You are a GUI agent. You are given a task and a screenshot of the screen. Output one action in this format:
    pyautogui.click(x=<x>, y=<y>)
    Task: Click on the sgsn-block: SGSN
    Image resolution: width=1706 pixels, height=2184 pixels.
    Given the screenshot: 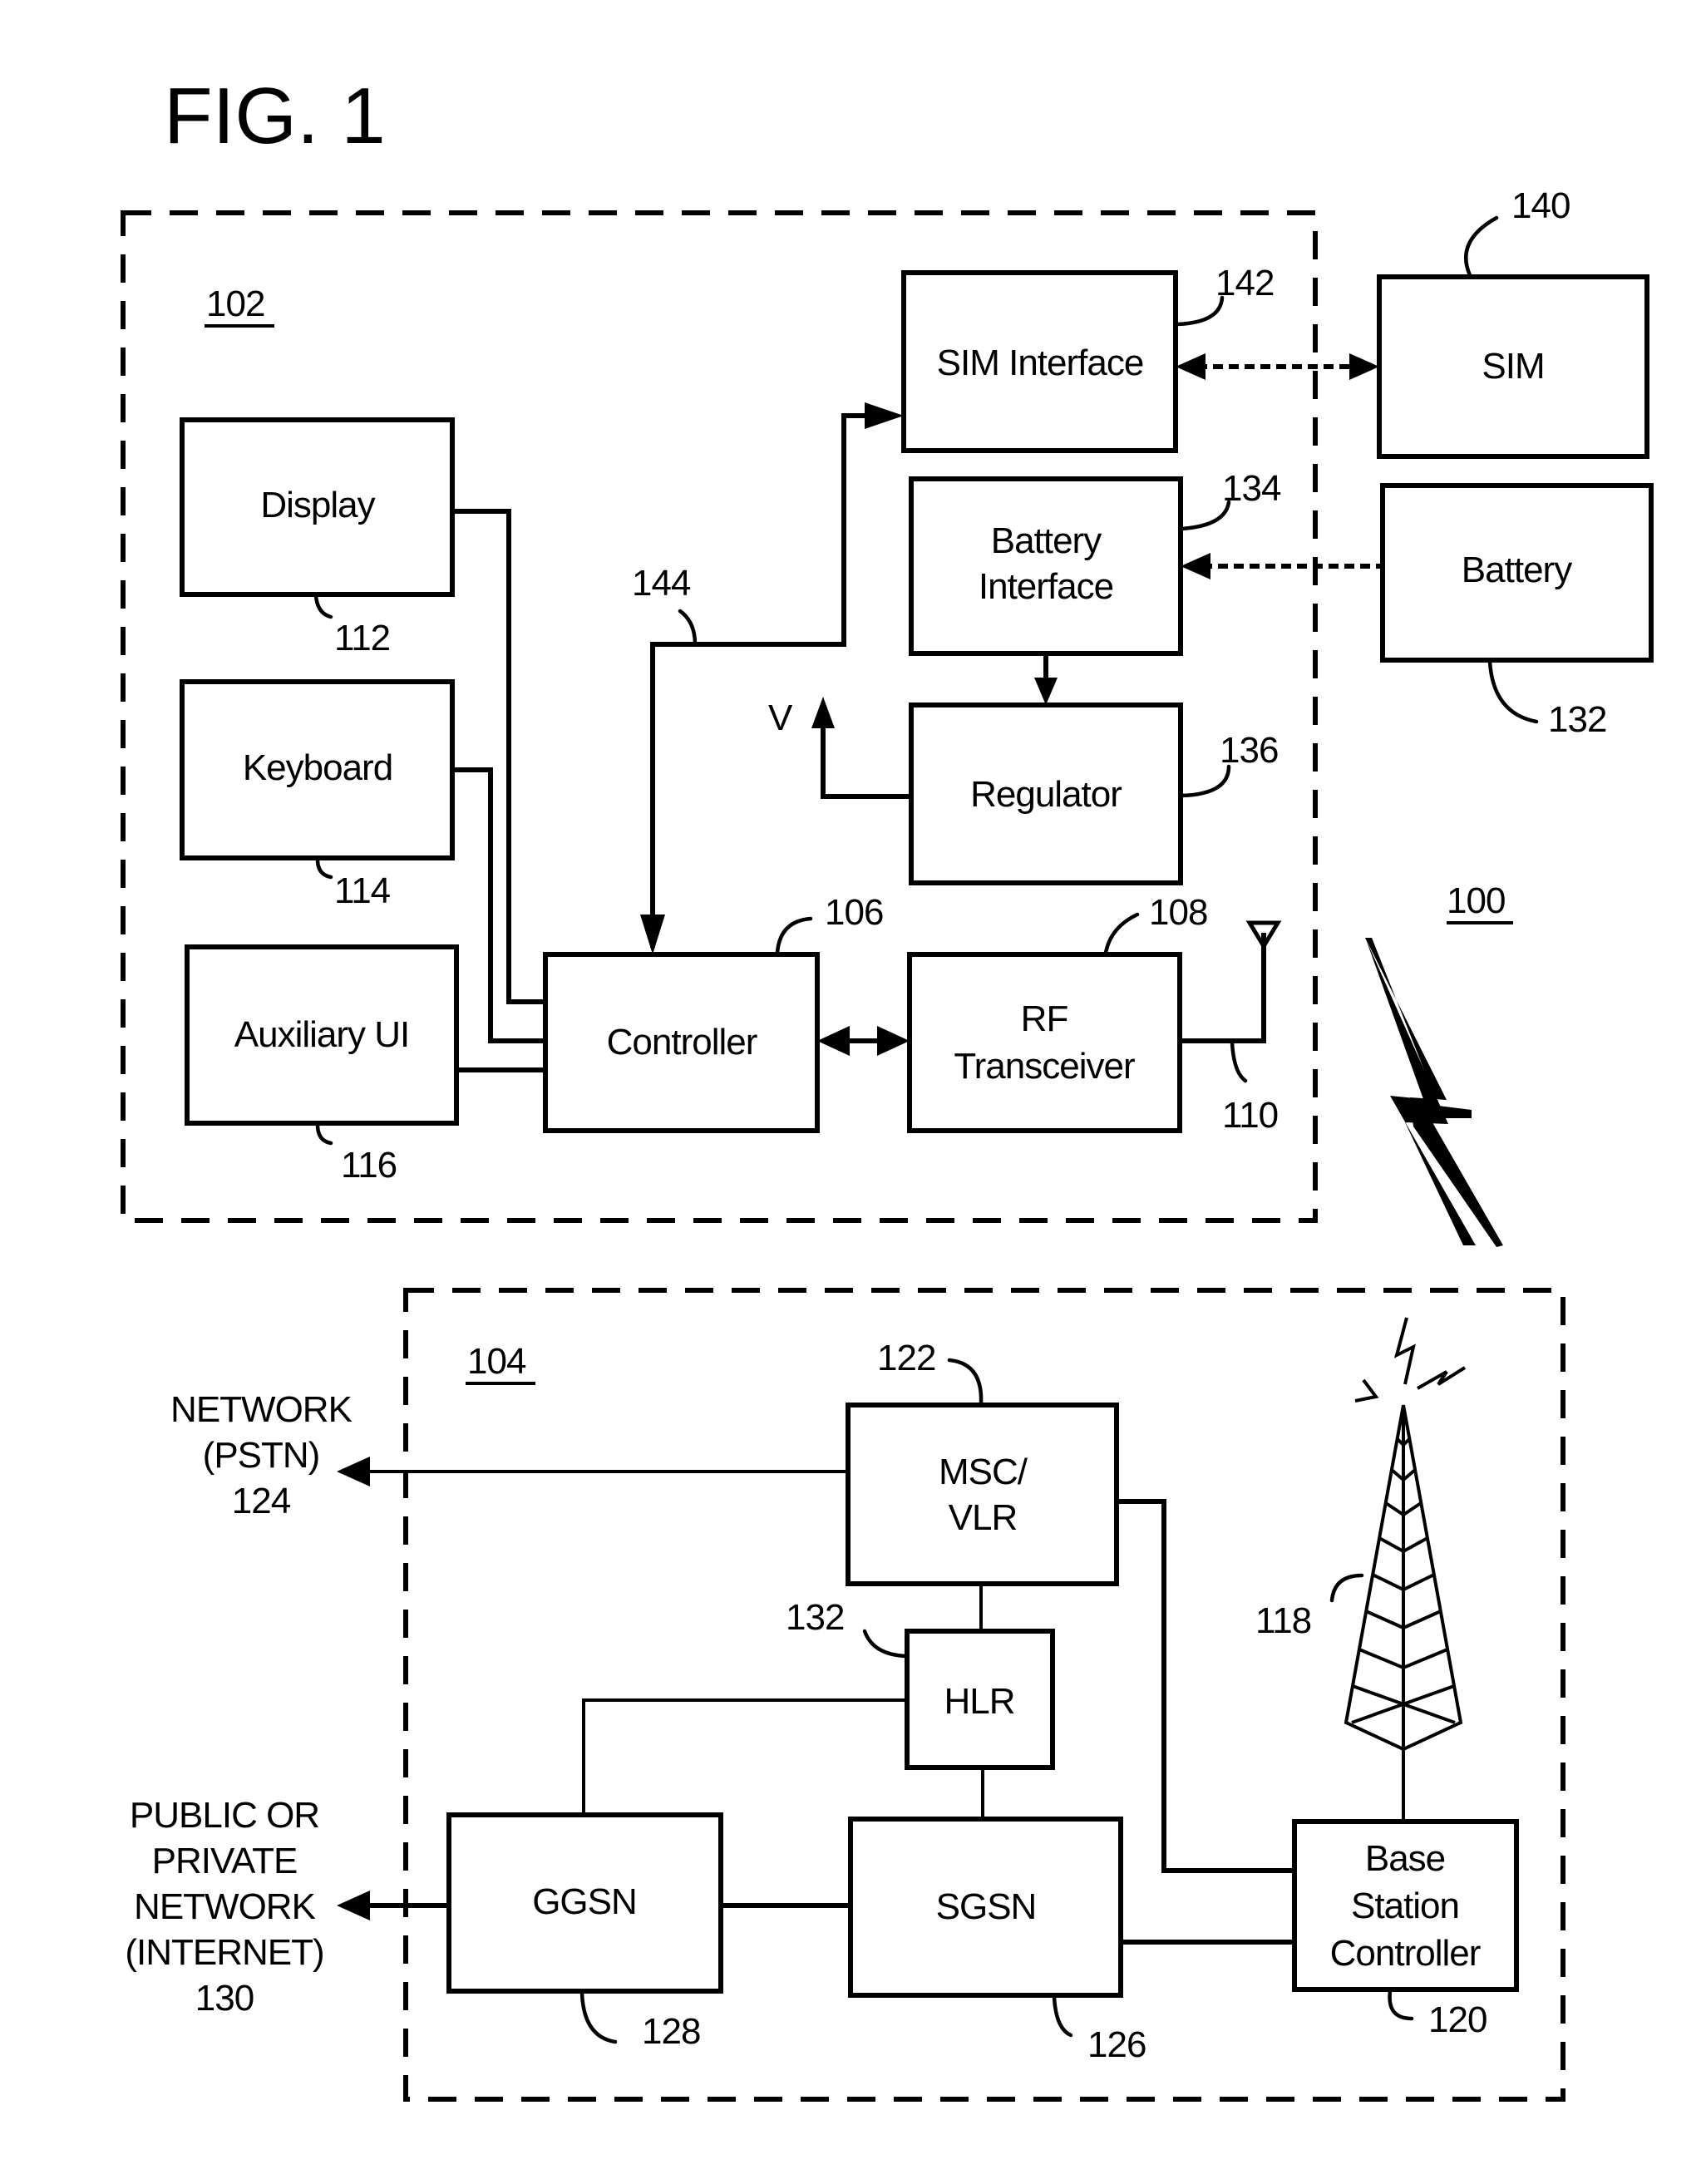 What is the action you would take?
    pyautogui.click(x=985, y=1907)
    